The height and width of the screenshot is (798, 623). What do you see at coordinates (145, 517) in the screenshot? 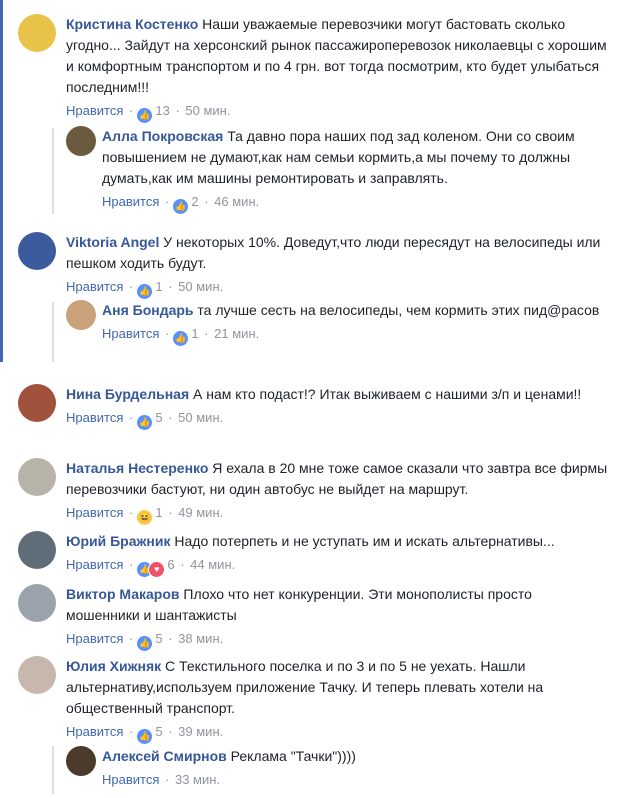
I see `haha-icon: 😆` at bounding box center [145, 517].